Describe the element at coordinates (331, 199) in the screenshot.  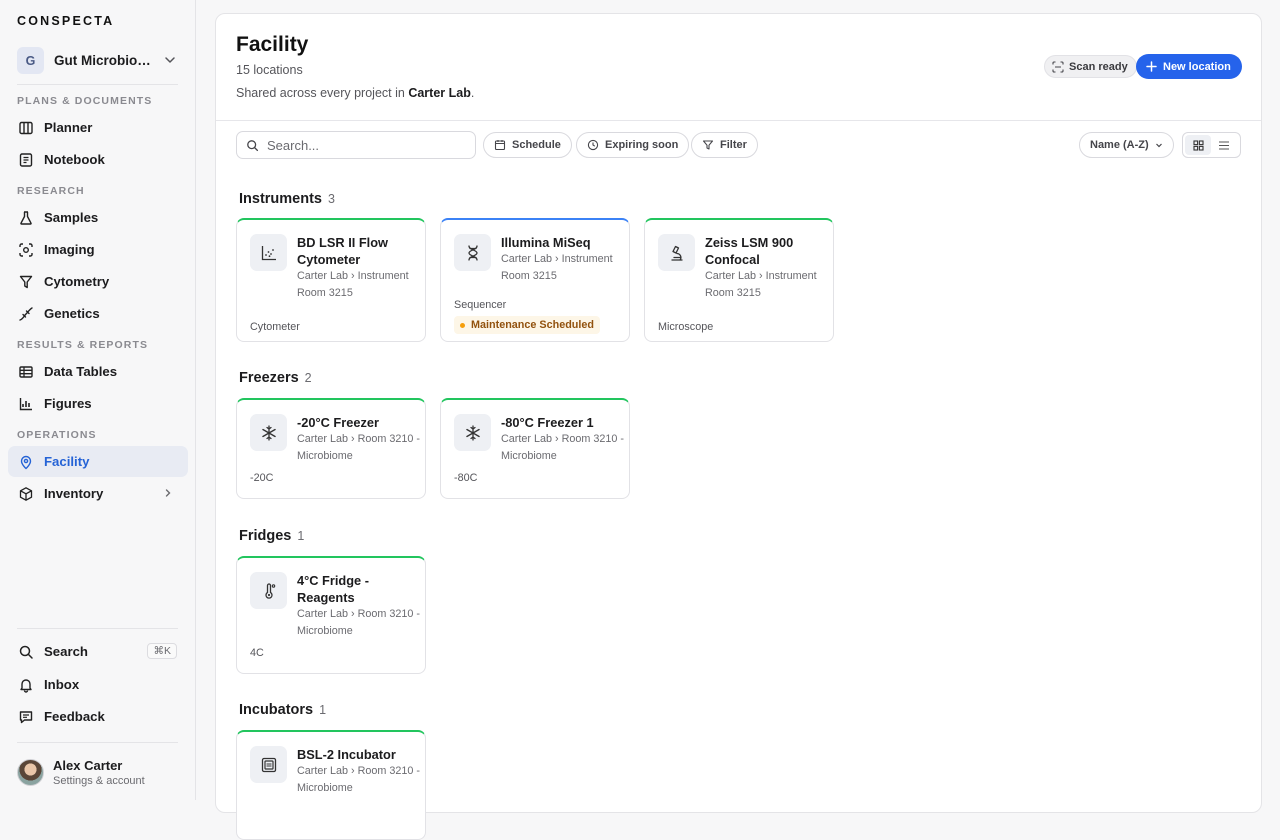
I see `group-count: 3` at that location.